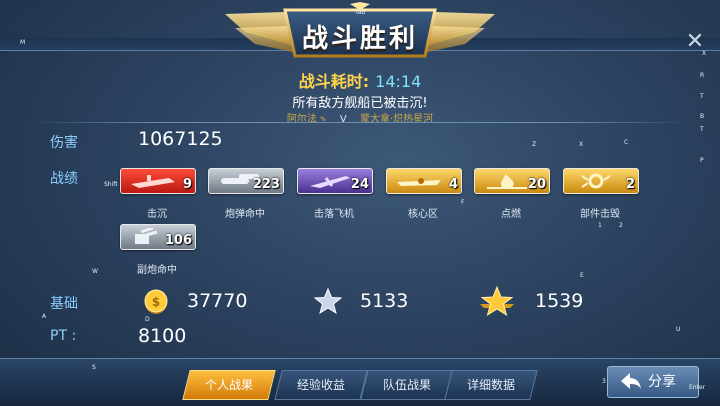 The image size is (720, 406). What do you see at coordinates (158, 237) in the screenshot?
I see `medal-secondary-hit: 106` at bounding box center [158, 237].